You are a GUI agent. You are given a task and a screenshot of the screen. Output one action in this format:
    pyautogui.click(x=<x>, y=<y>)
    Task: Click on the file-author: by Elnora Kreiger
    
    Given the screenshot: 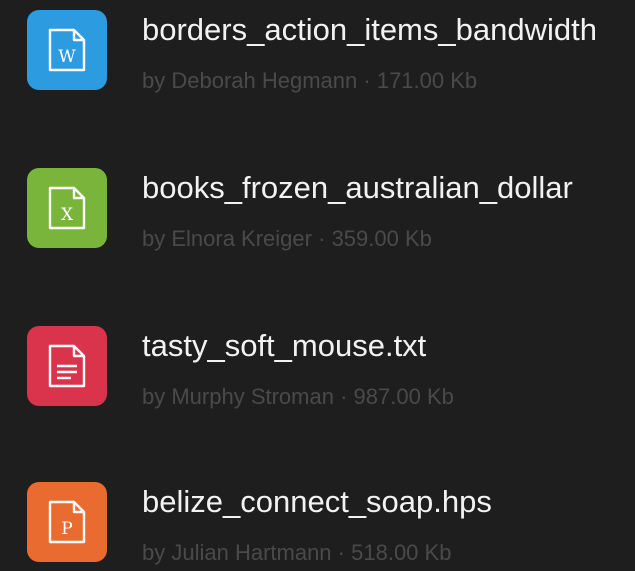 What is the action you would take?
    pyautogui.click(x=227, y=238)
    